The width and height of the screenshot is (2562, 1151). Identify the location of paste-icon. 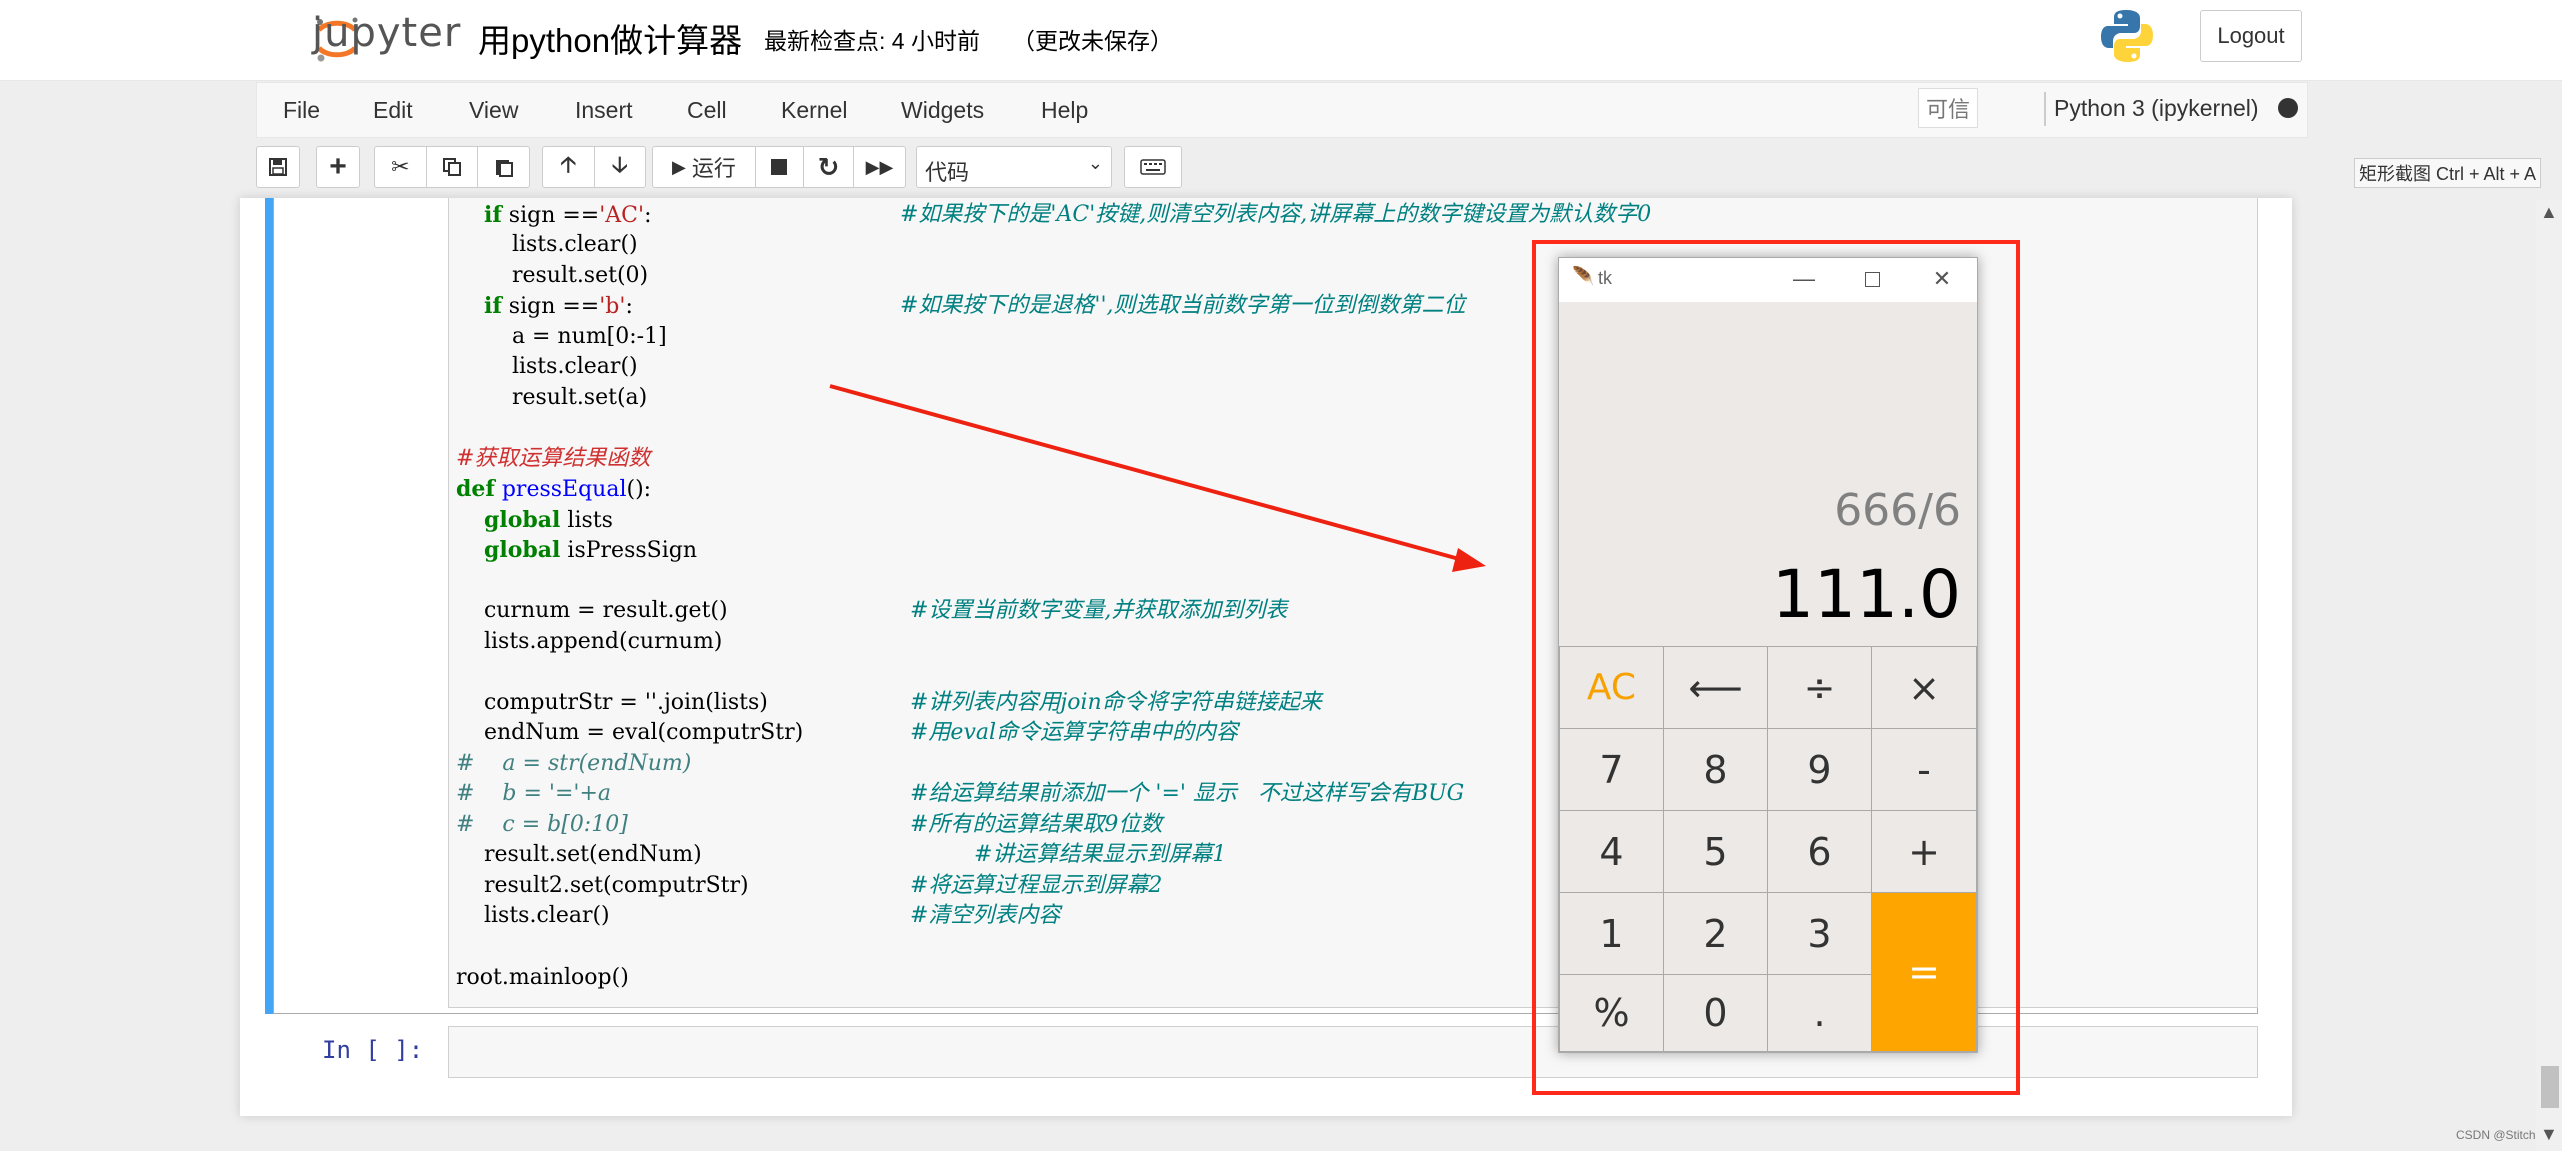
(504, 168).